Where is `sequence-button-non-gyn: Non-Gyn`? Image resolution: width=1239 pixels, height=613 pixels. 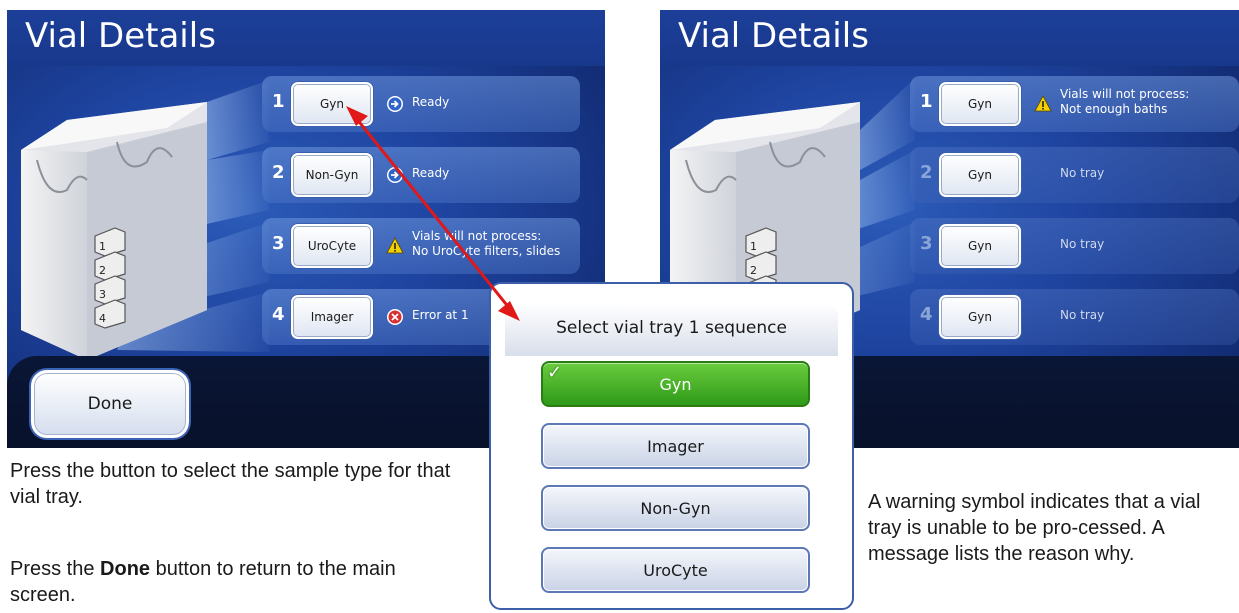
sequence-button-non-gyn: Non-Gyn is located at coordinates (332, 175).